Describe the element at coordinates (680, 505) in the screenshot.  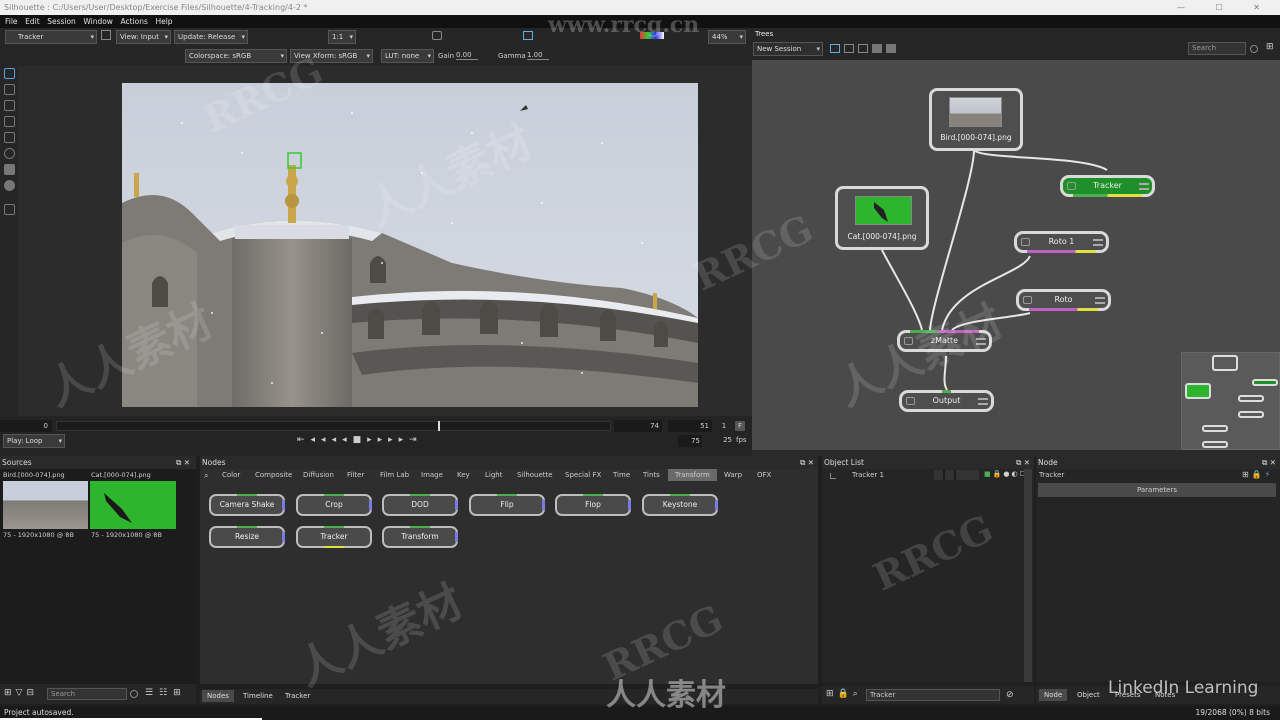
I see `node-btn-keystone: Keystone` at that location.